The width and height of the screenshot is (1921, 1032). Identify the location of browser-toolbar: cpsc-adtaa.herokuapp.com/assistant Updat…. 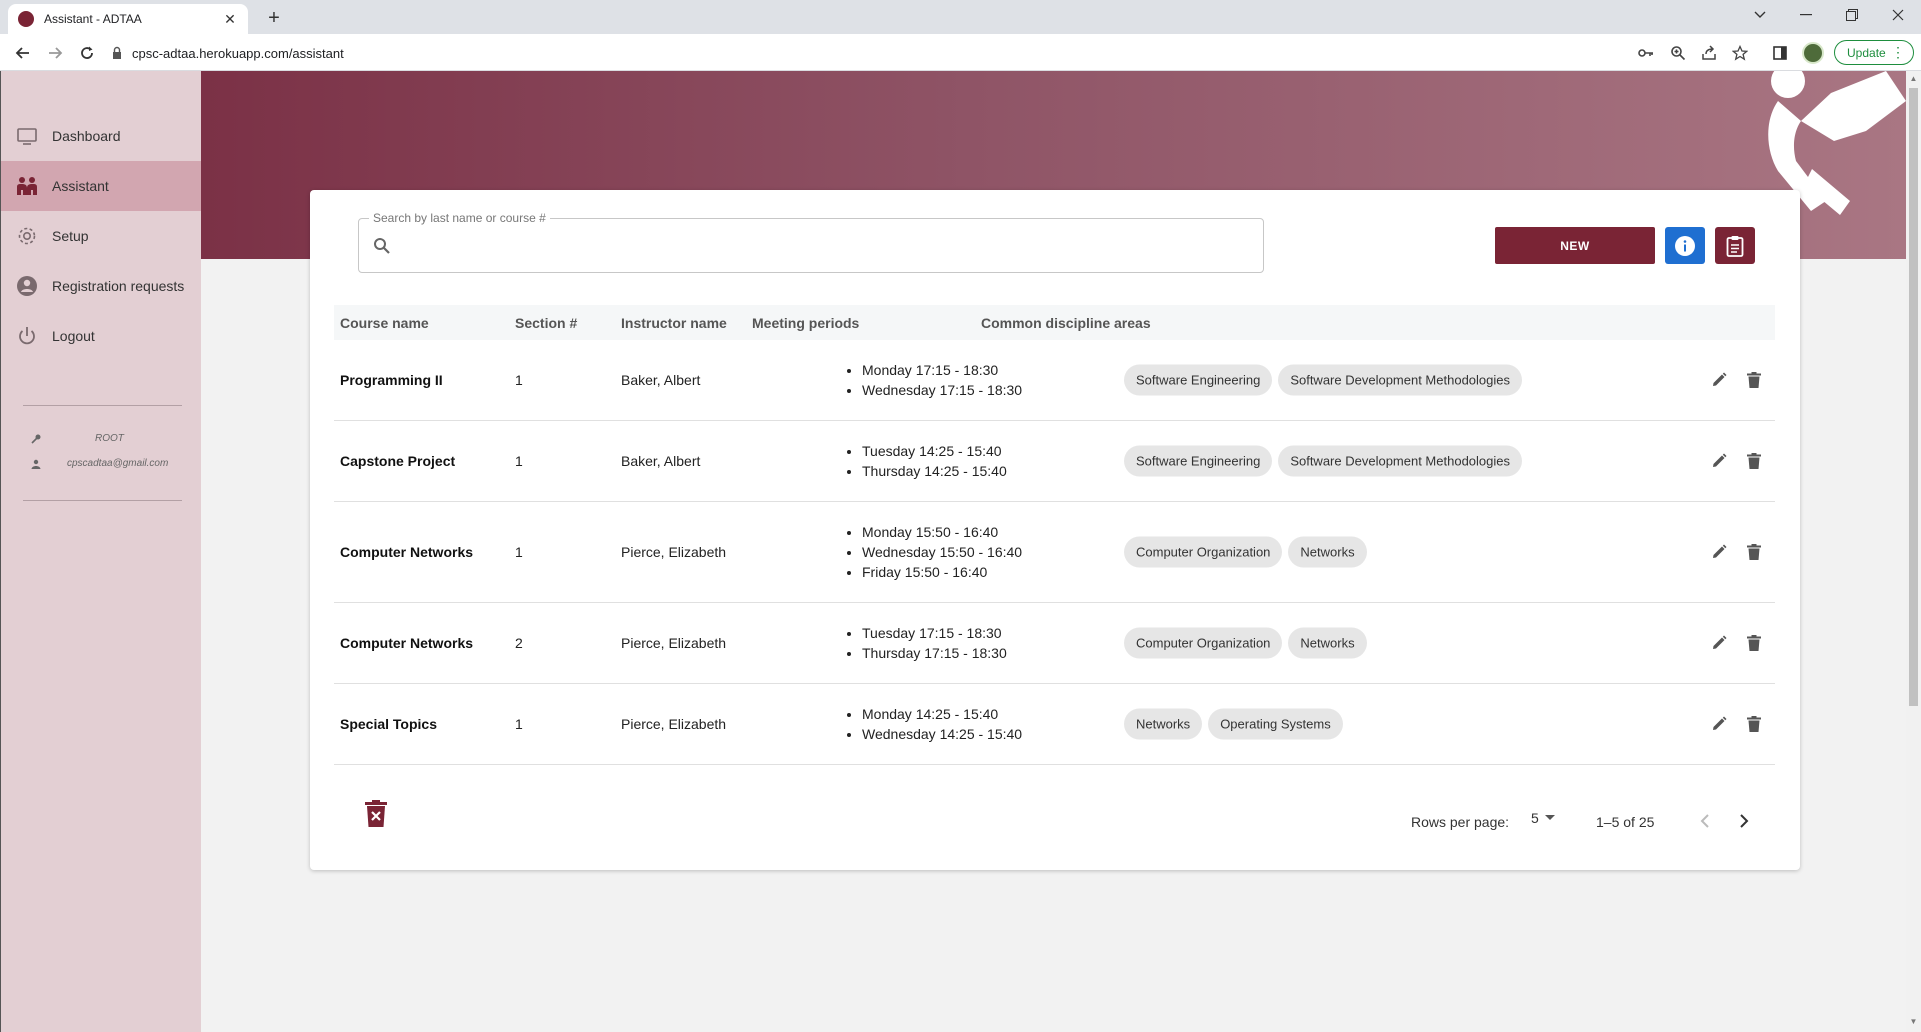
(960, 52).